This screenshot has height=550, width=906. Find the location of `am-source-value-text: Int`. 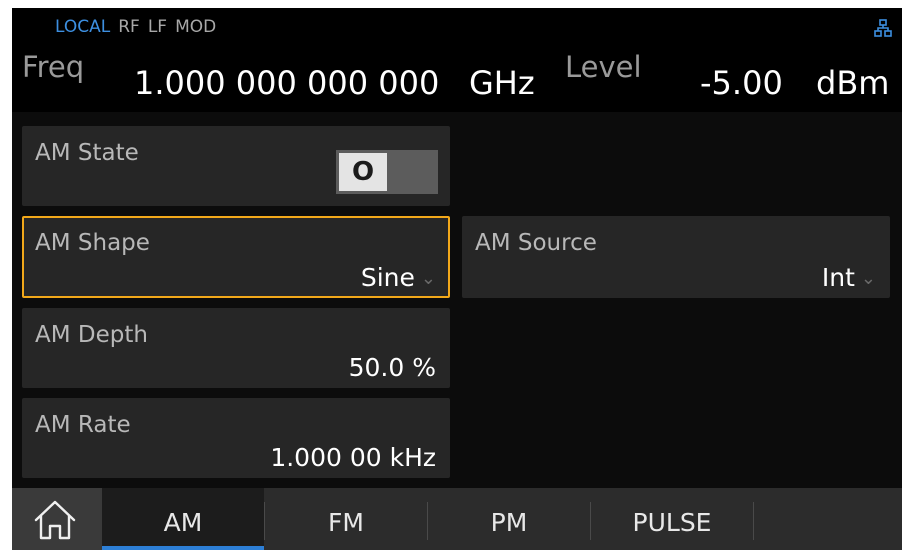

am-source-value-text: Int is located at coordinates (838, 277).